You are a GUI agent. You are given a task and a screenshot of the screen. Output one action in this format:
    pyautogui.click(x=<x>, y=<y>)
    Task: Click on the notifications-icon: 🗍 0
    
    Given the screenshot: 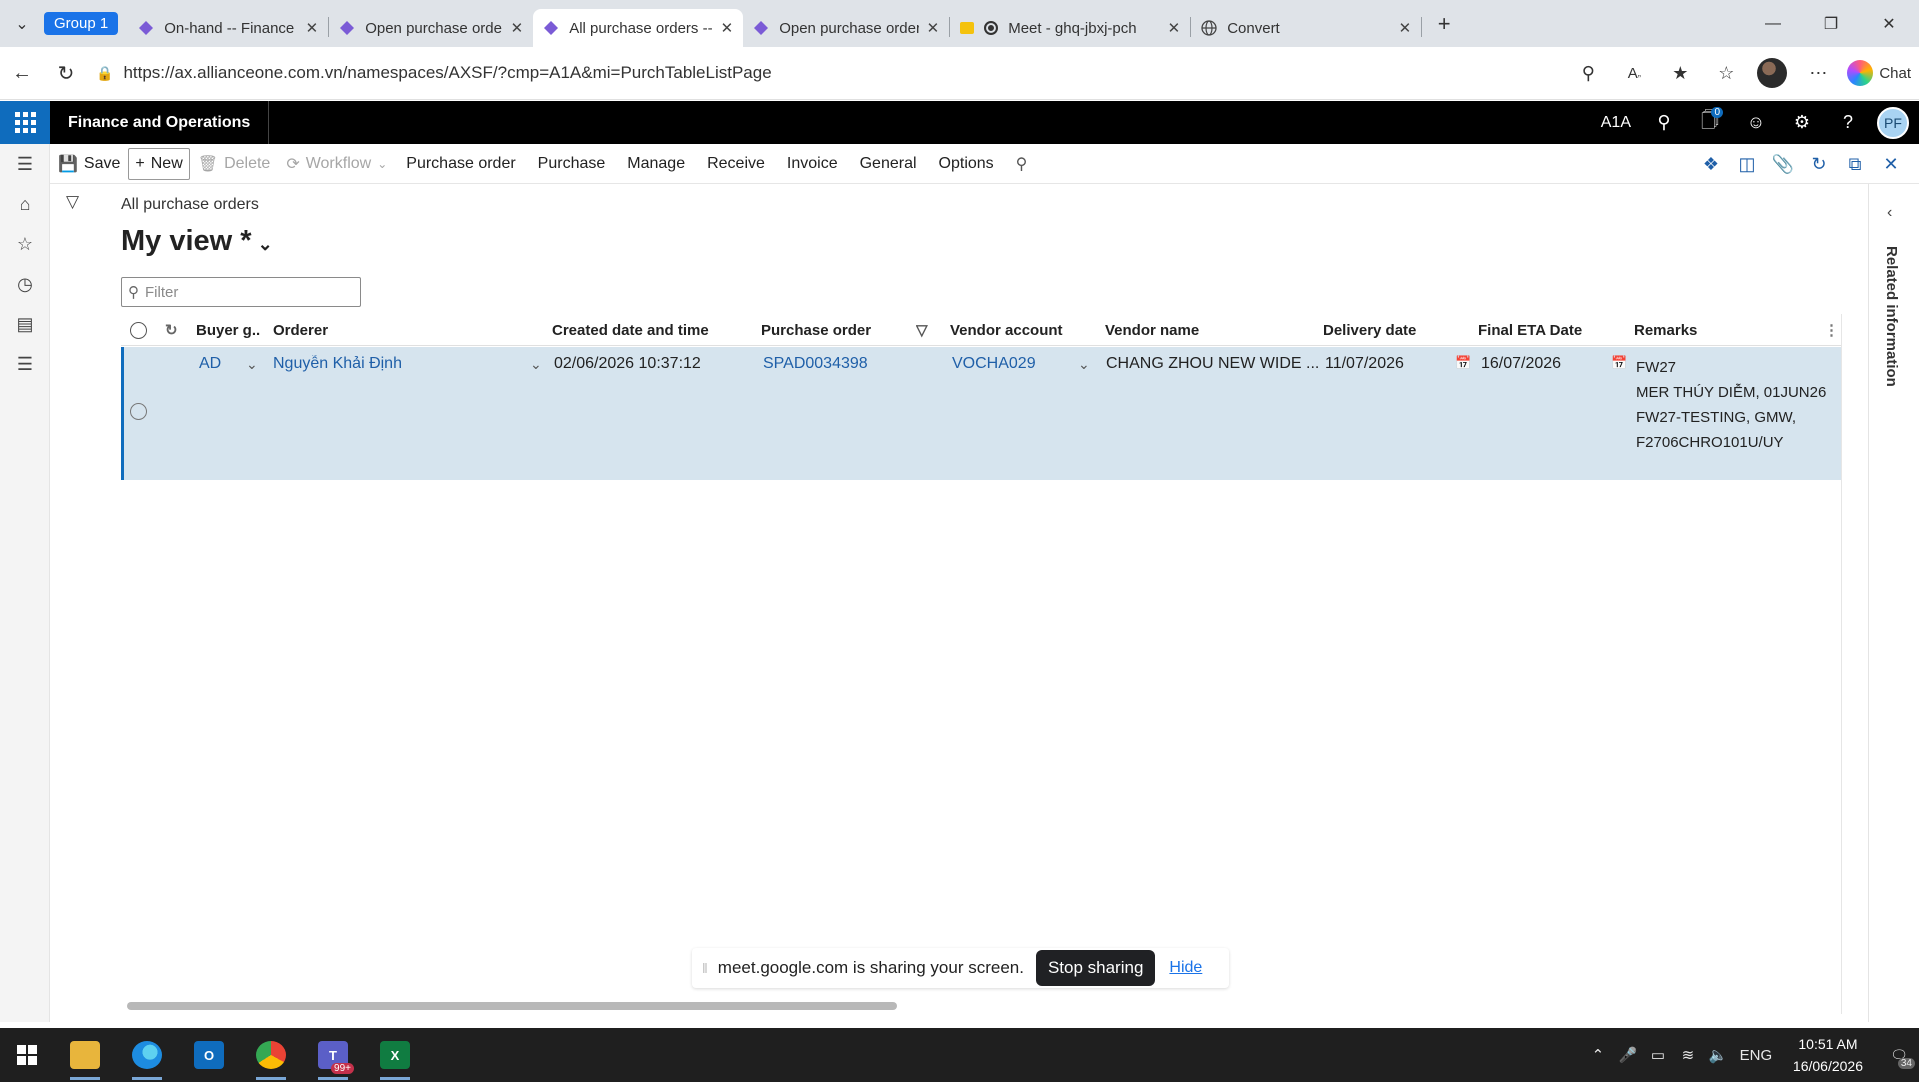 What is the action you would take?
    pyautogui.click(x=1710, y=122)
    